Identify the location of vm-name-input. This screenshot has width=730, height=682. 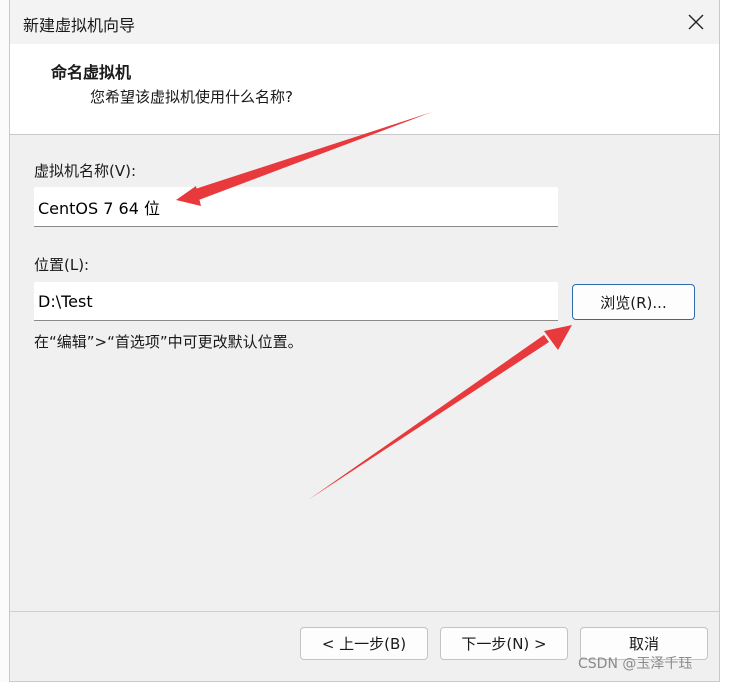
(296, 207).